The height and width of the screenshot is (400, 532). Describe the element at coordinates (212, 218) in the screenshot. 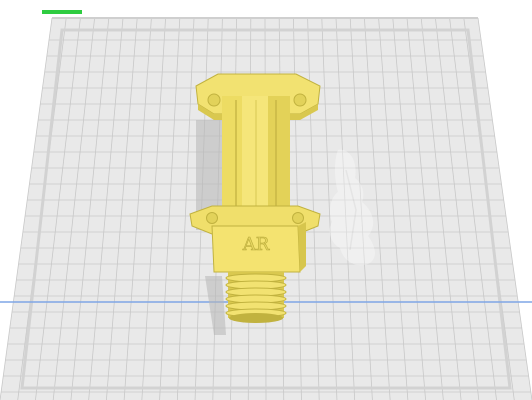

I see `bottom-left-mounting-hole` at that location.